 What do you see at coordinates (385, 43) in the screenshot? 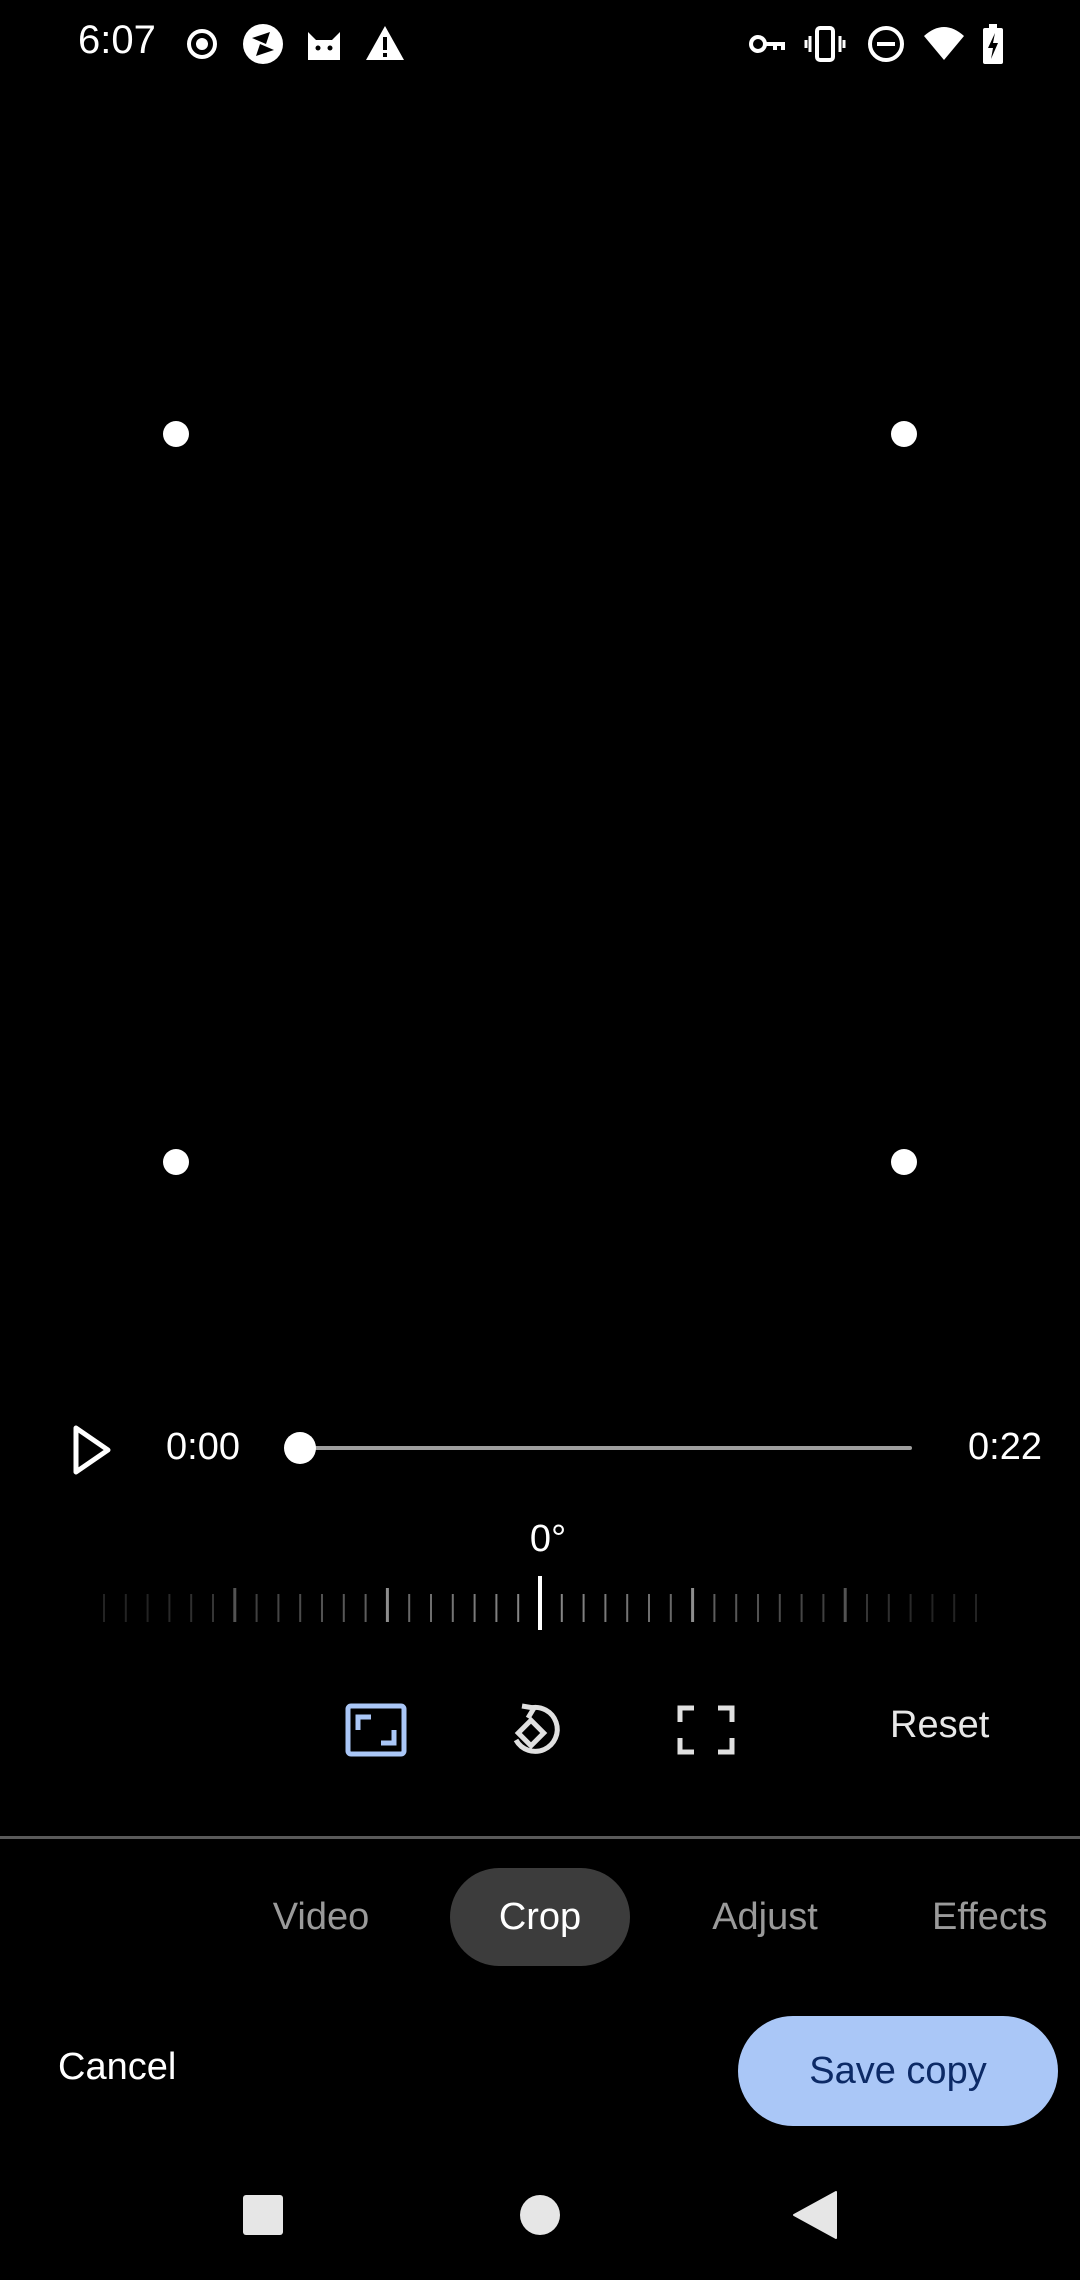
I see `warning-icon` at bounding box center [385, 43].